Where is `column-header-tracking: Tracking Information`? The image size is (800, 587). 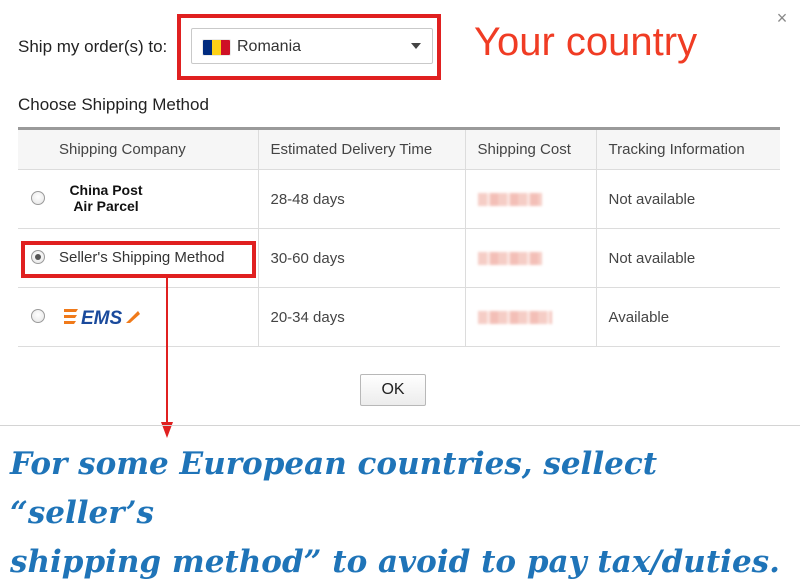 column-header-tracking: Tracking Information is located at coordinates (687, 149).